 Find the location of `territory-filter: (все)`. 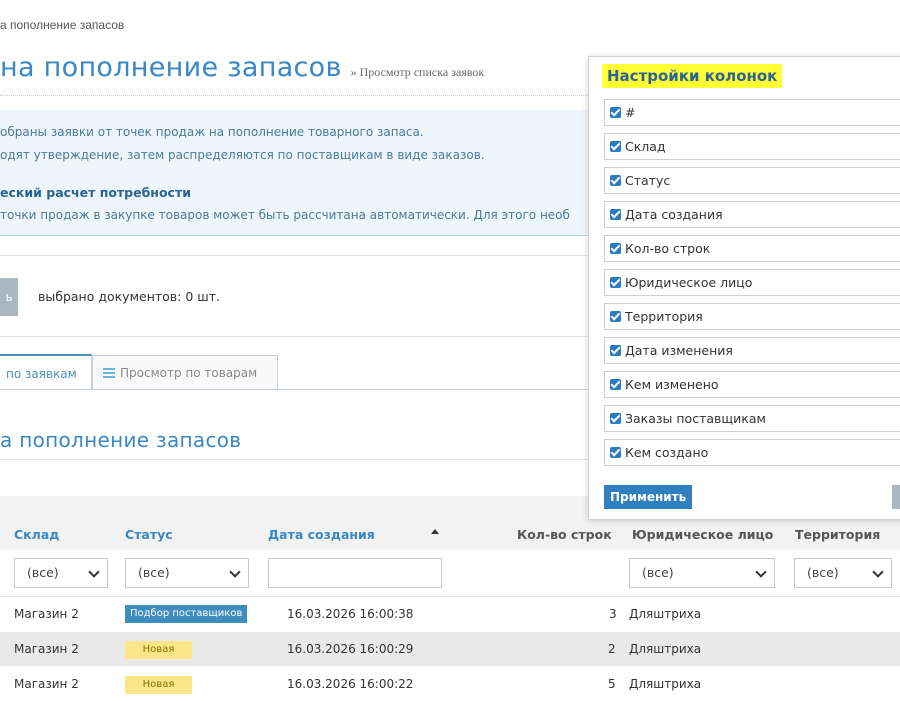

territory-filter: (все) is located at coordinates (843, 573).